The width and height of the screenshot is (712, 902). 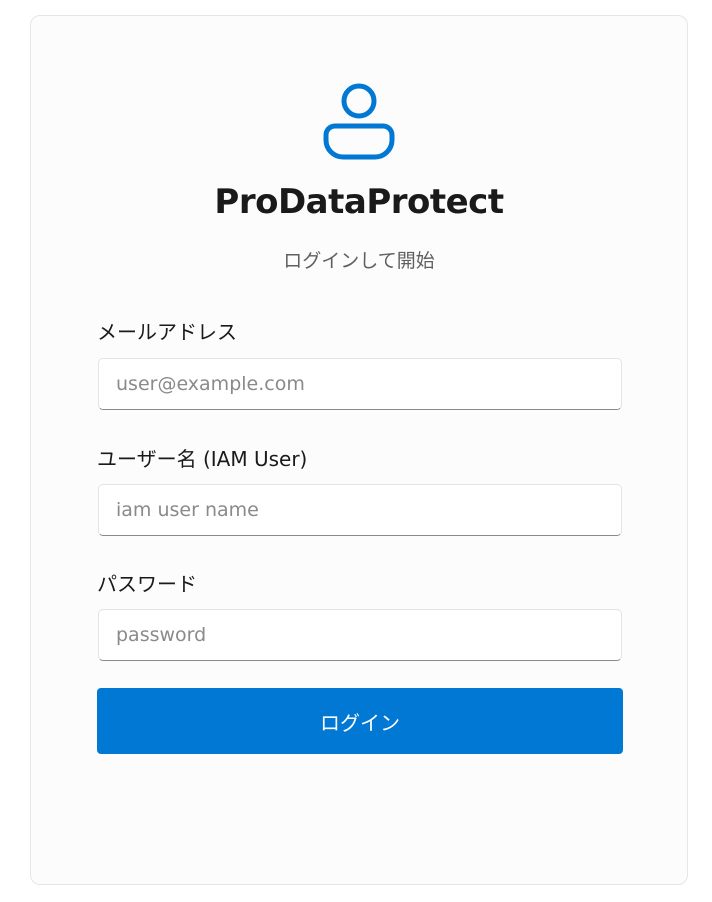 I want to click on username-label: ユーザー名 (IAM User), so click(x=202, y=459).